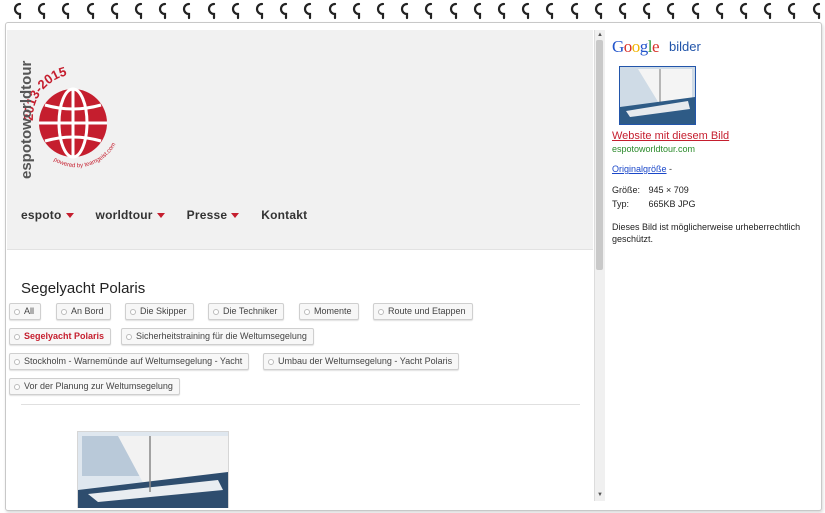  I want to click on logo-name: espotoworldtour, so click(26, 120).